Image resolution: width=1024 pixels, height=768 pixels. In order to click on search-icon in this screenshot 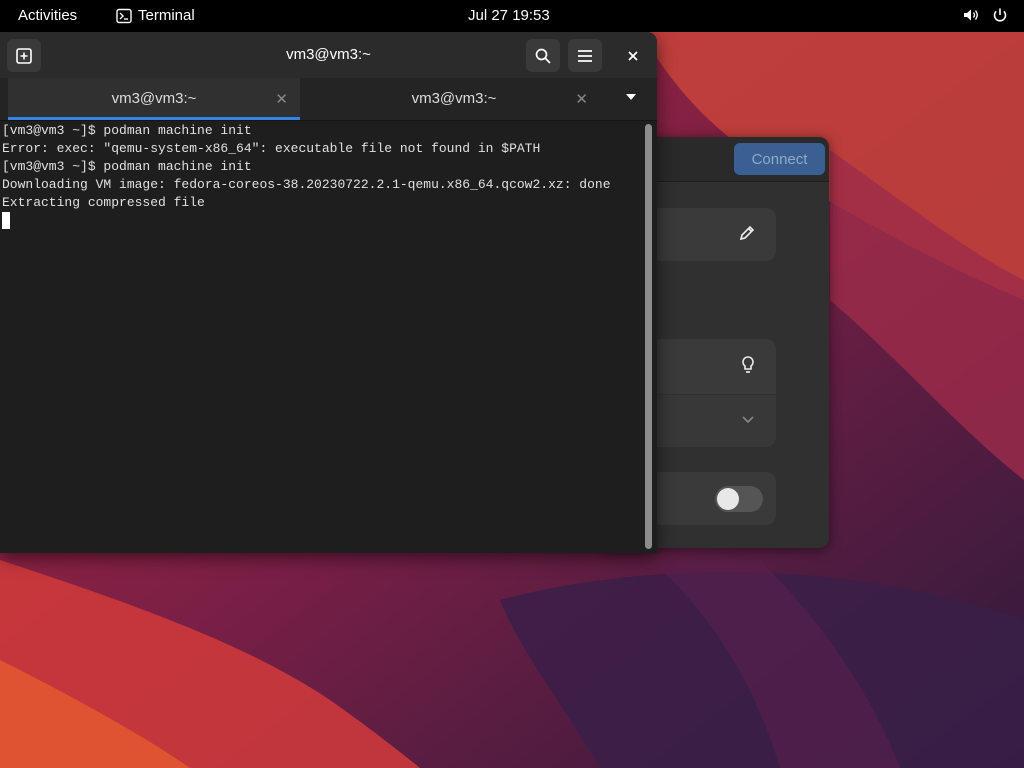, I will do `click(543, 56)`.